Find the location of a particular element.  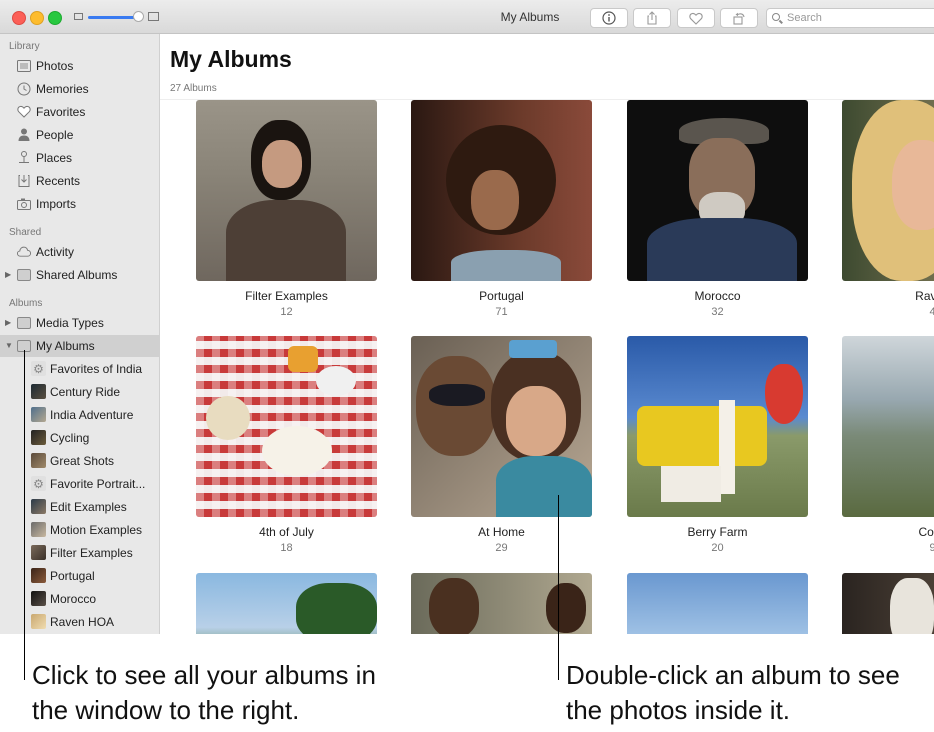

album-tile: Morocco 32 is located at coordinates (717, 209).